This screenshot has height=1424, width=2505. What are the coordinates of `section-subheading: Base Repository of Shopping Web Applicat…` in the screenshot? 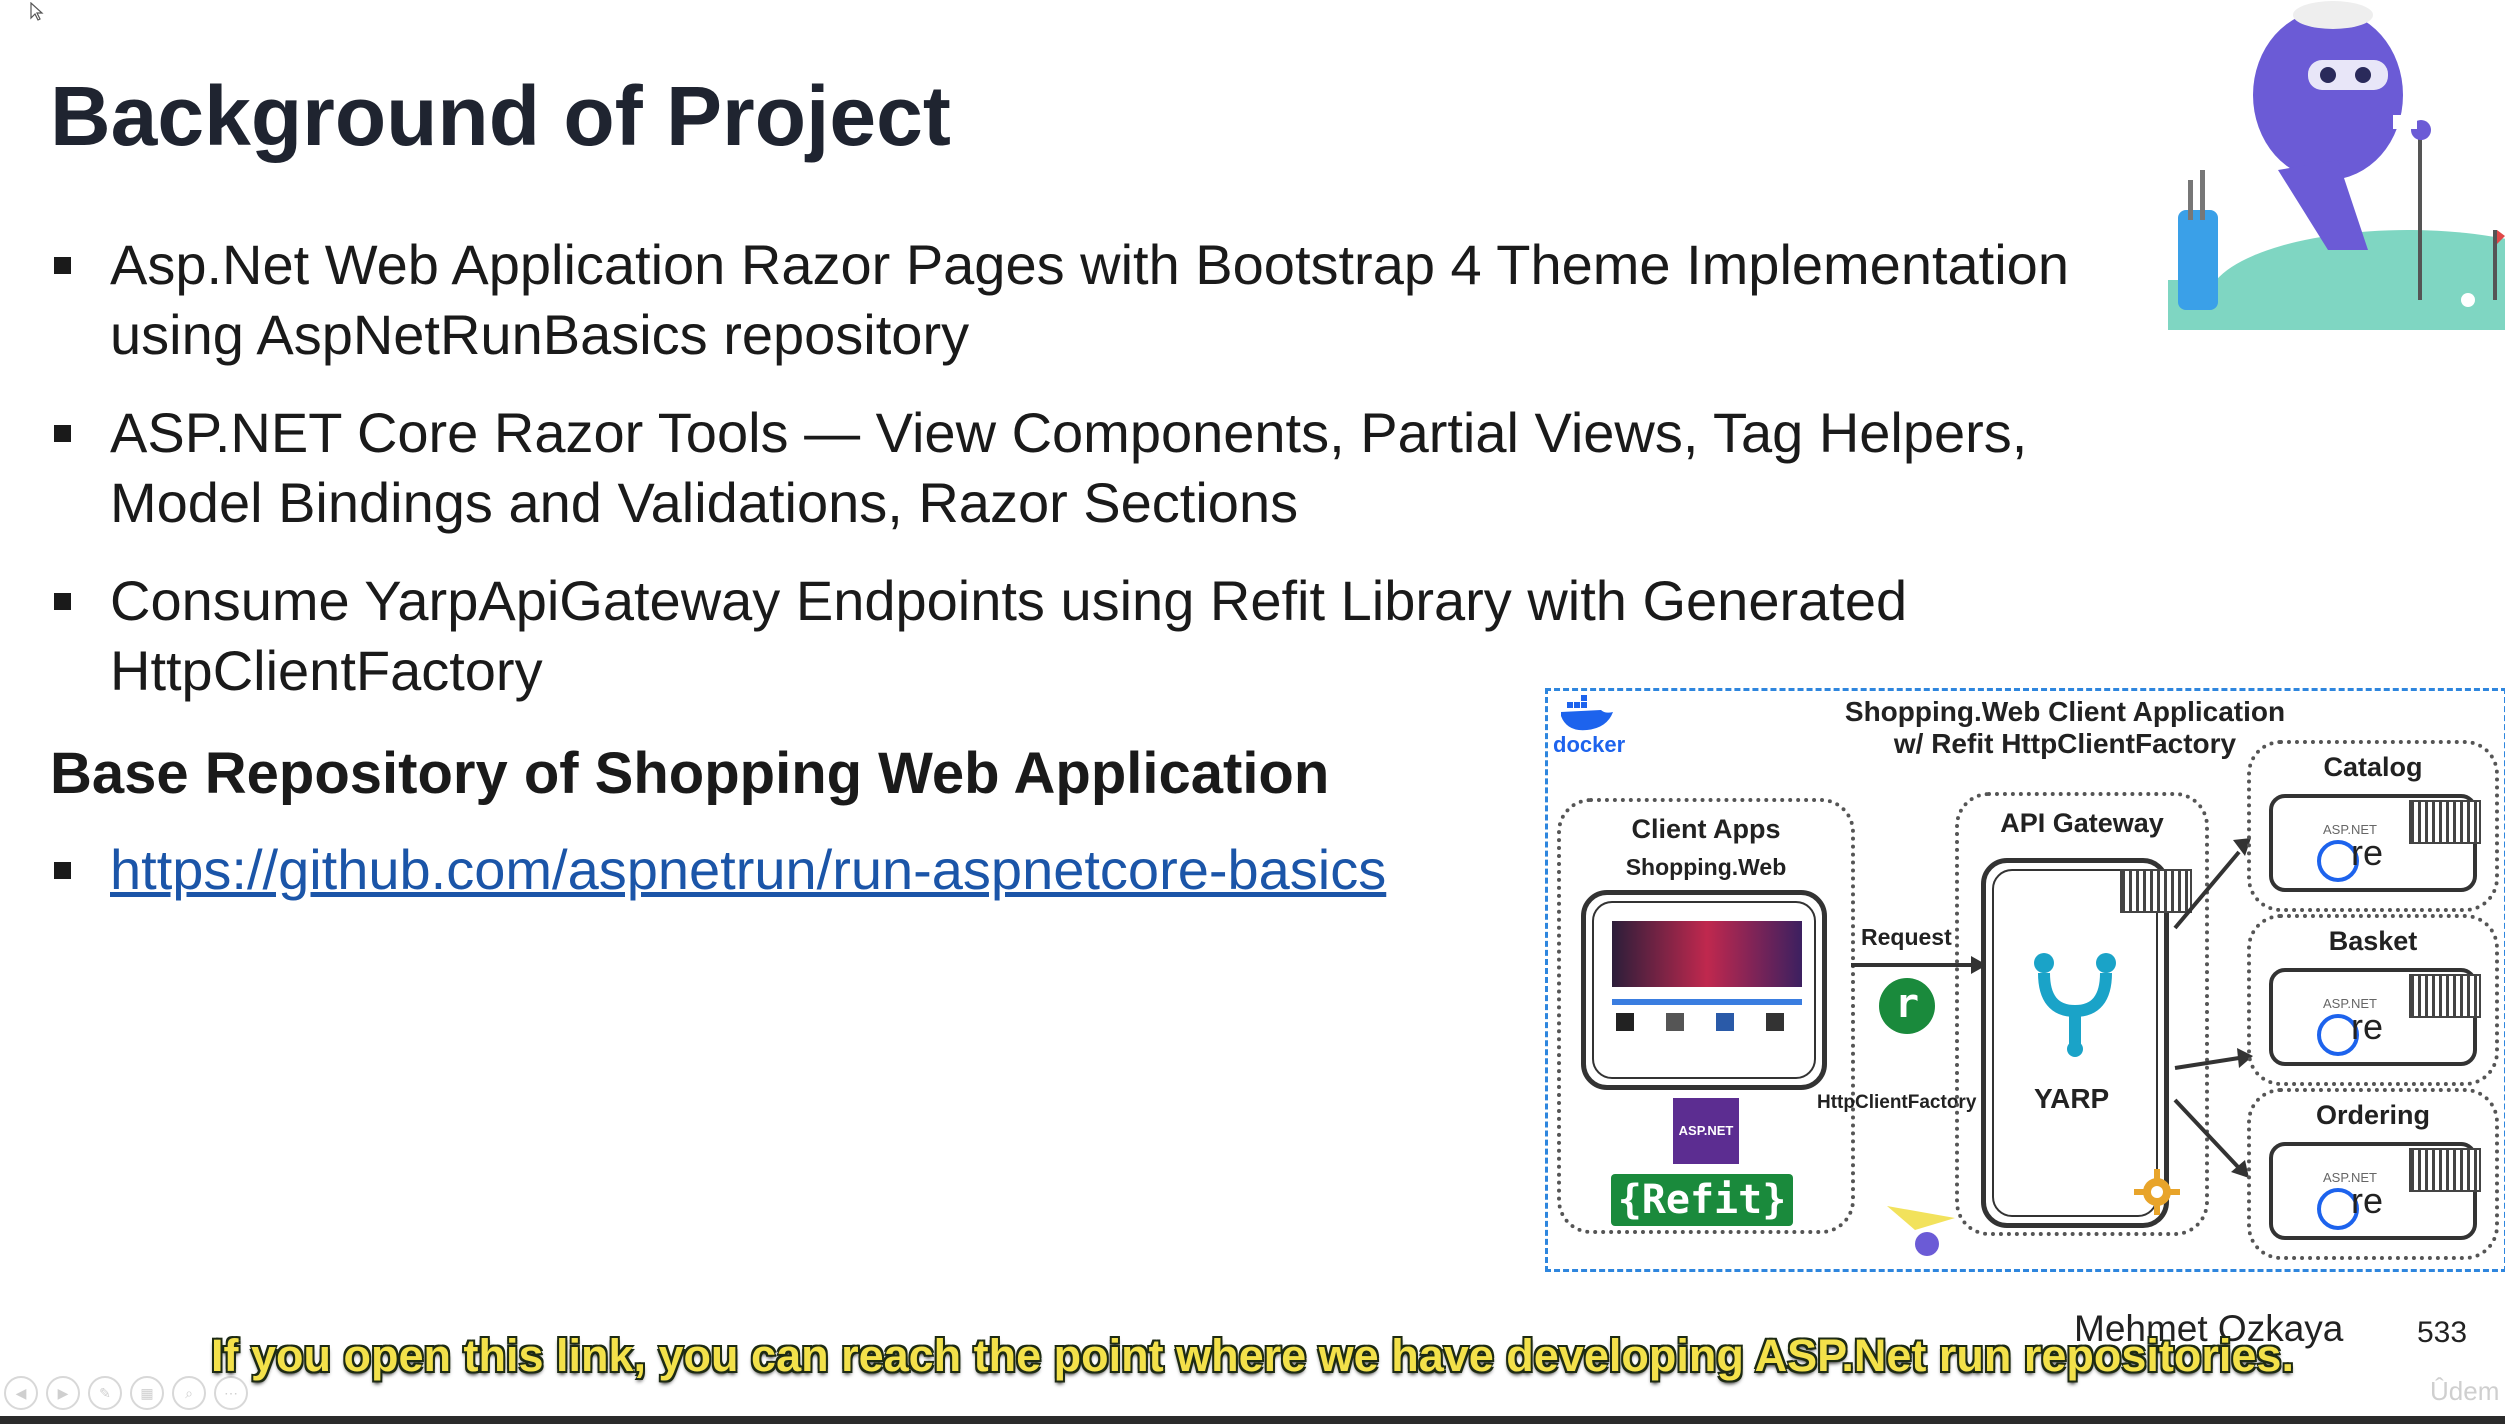 It's located at (690, 773).